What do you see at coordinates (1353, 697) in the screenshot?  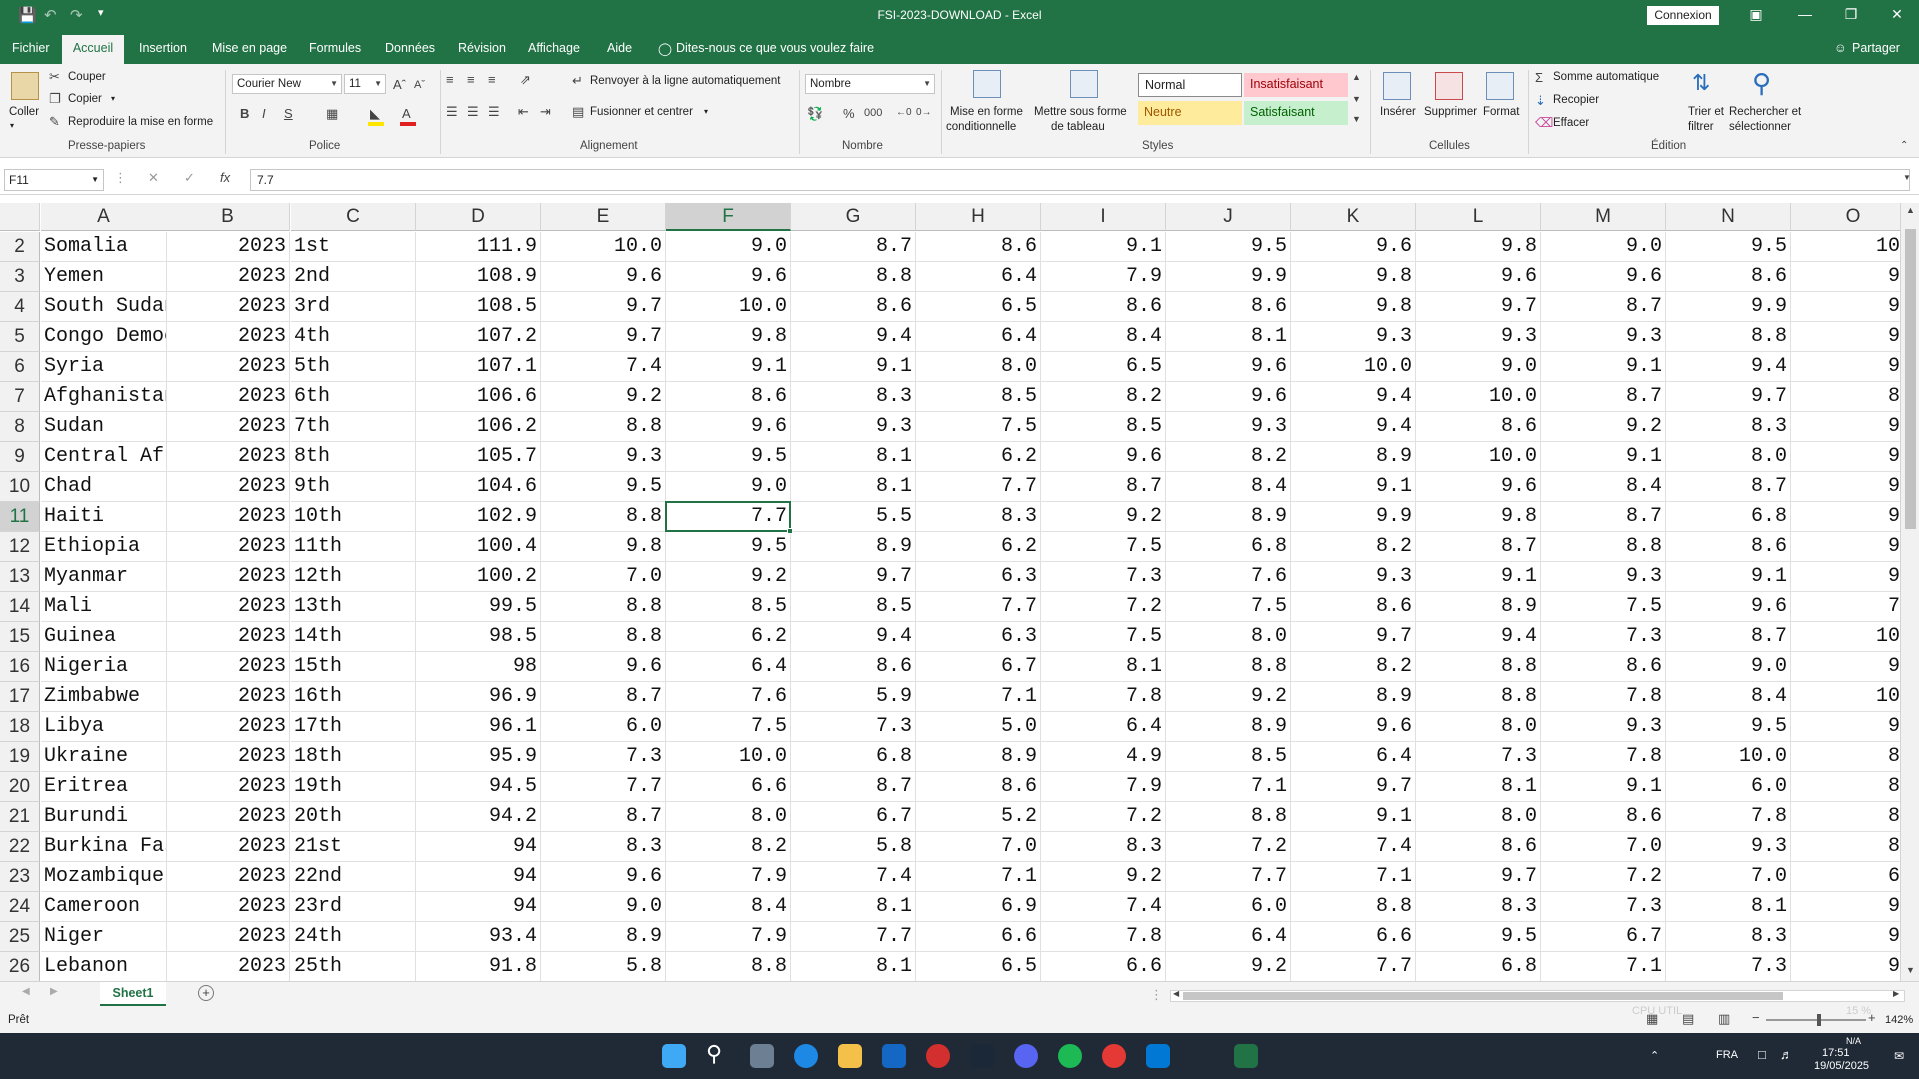 I see `cell-k17: 8.9` at bounding box center [1353, 697].